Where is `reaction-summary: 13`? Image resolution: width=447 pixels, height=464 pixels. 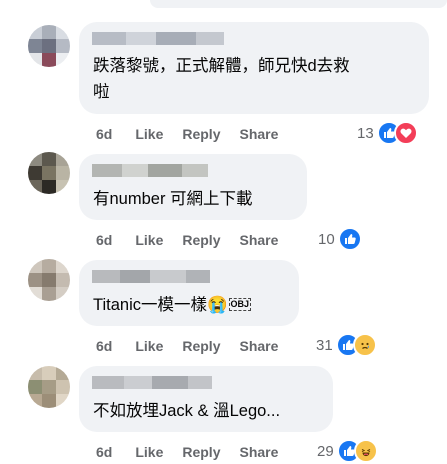 reaction-summary: 13 is located at coordinates (387, 133).